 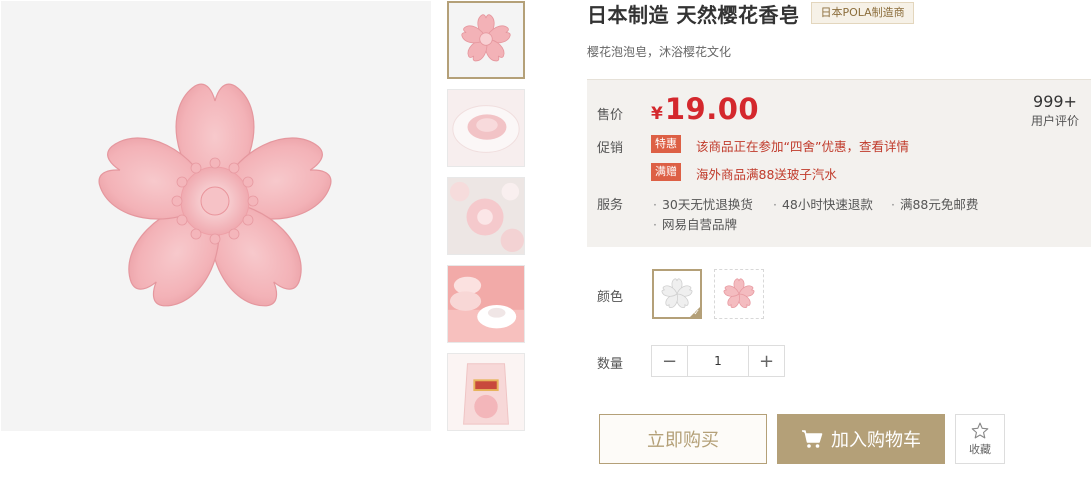 I want to click on promo-badge-gift: 满赠, so click(x=666, y=172).